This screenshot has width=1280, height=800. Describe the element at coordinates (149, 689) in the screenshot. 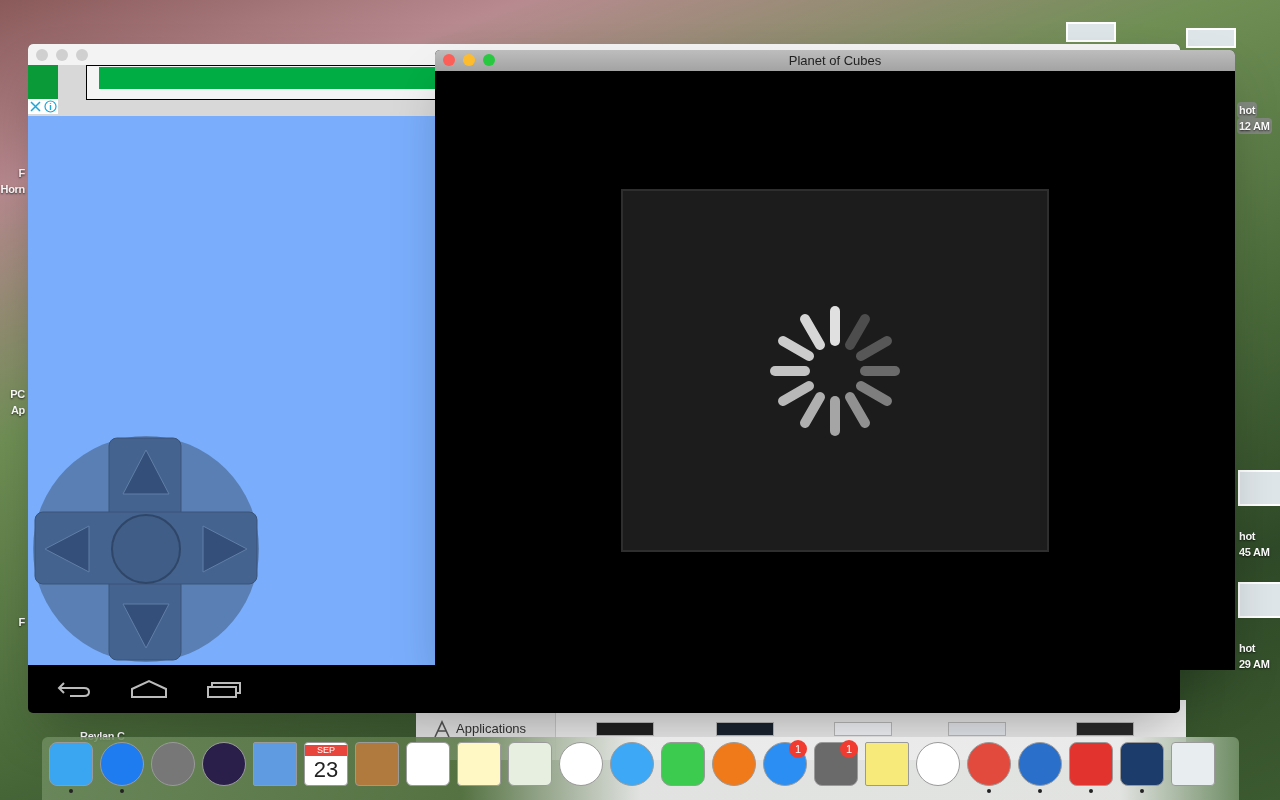

I see `home-icon` at that location.